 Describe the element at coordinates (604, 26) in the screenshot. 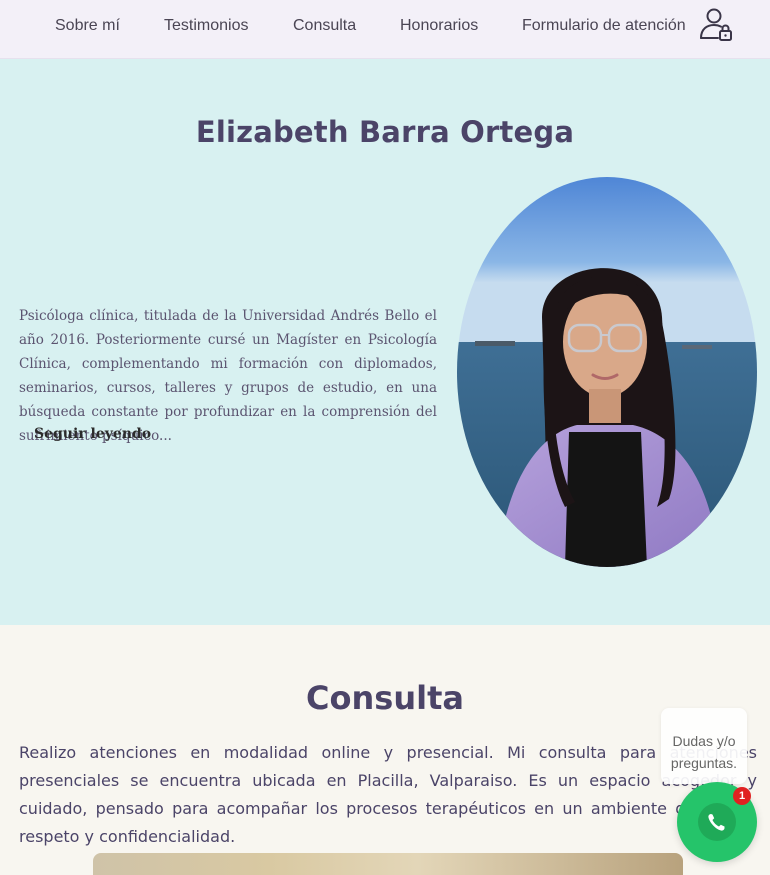

I see `nav-item-formulario: Formulario de atención` at that location.